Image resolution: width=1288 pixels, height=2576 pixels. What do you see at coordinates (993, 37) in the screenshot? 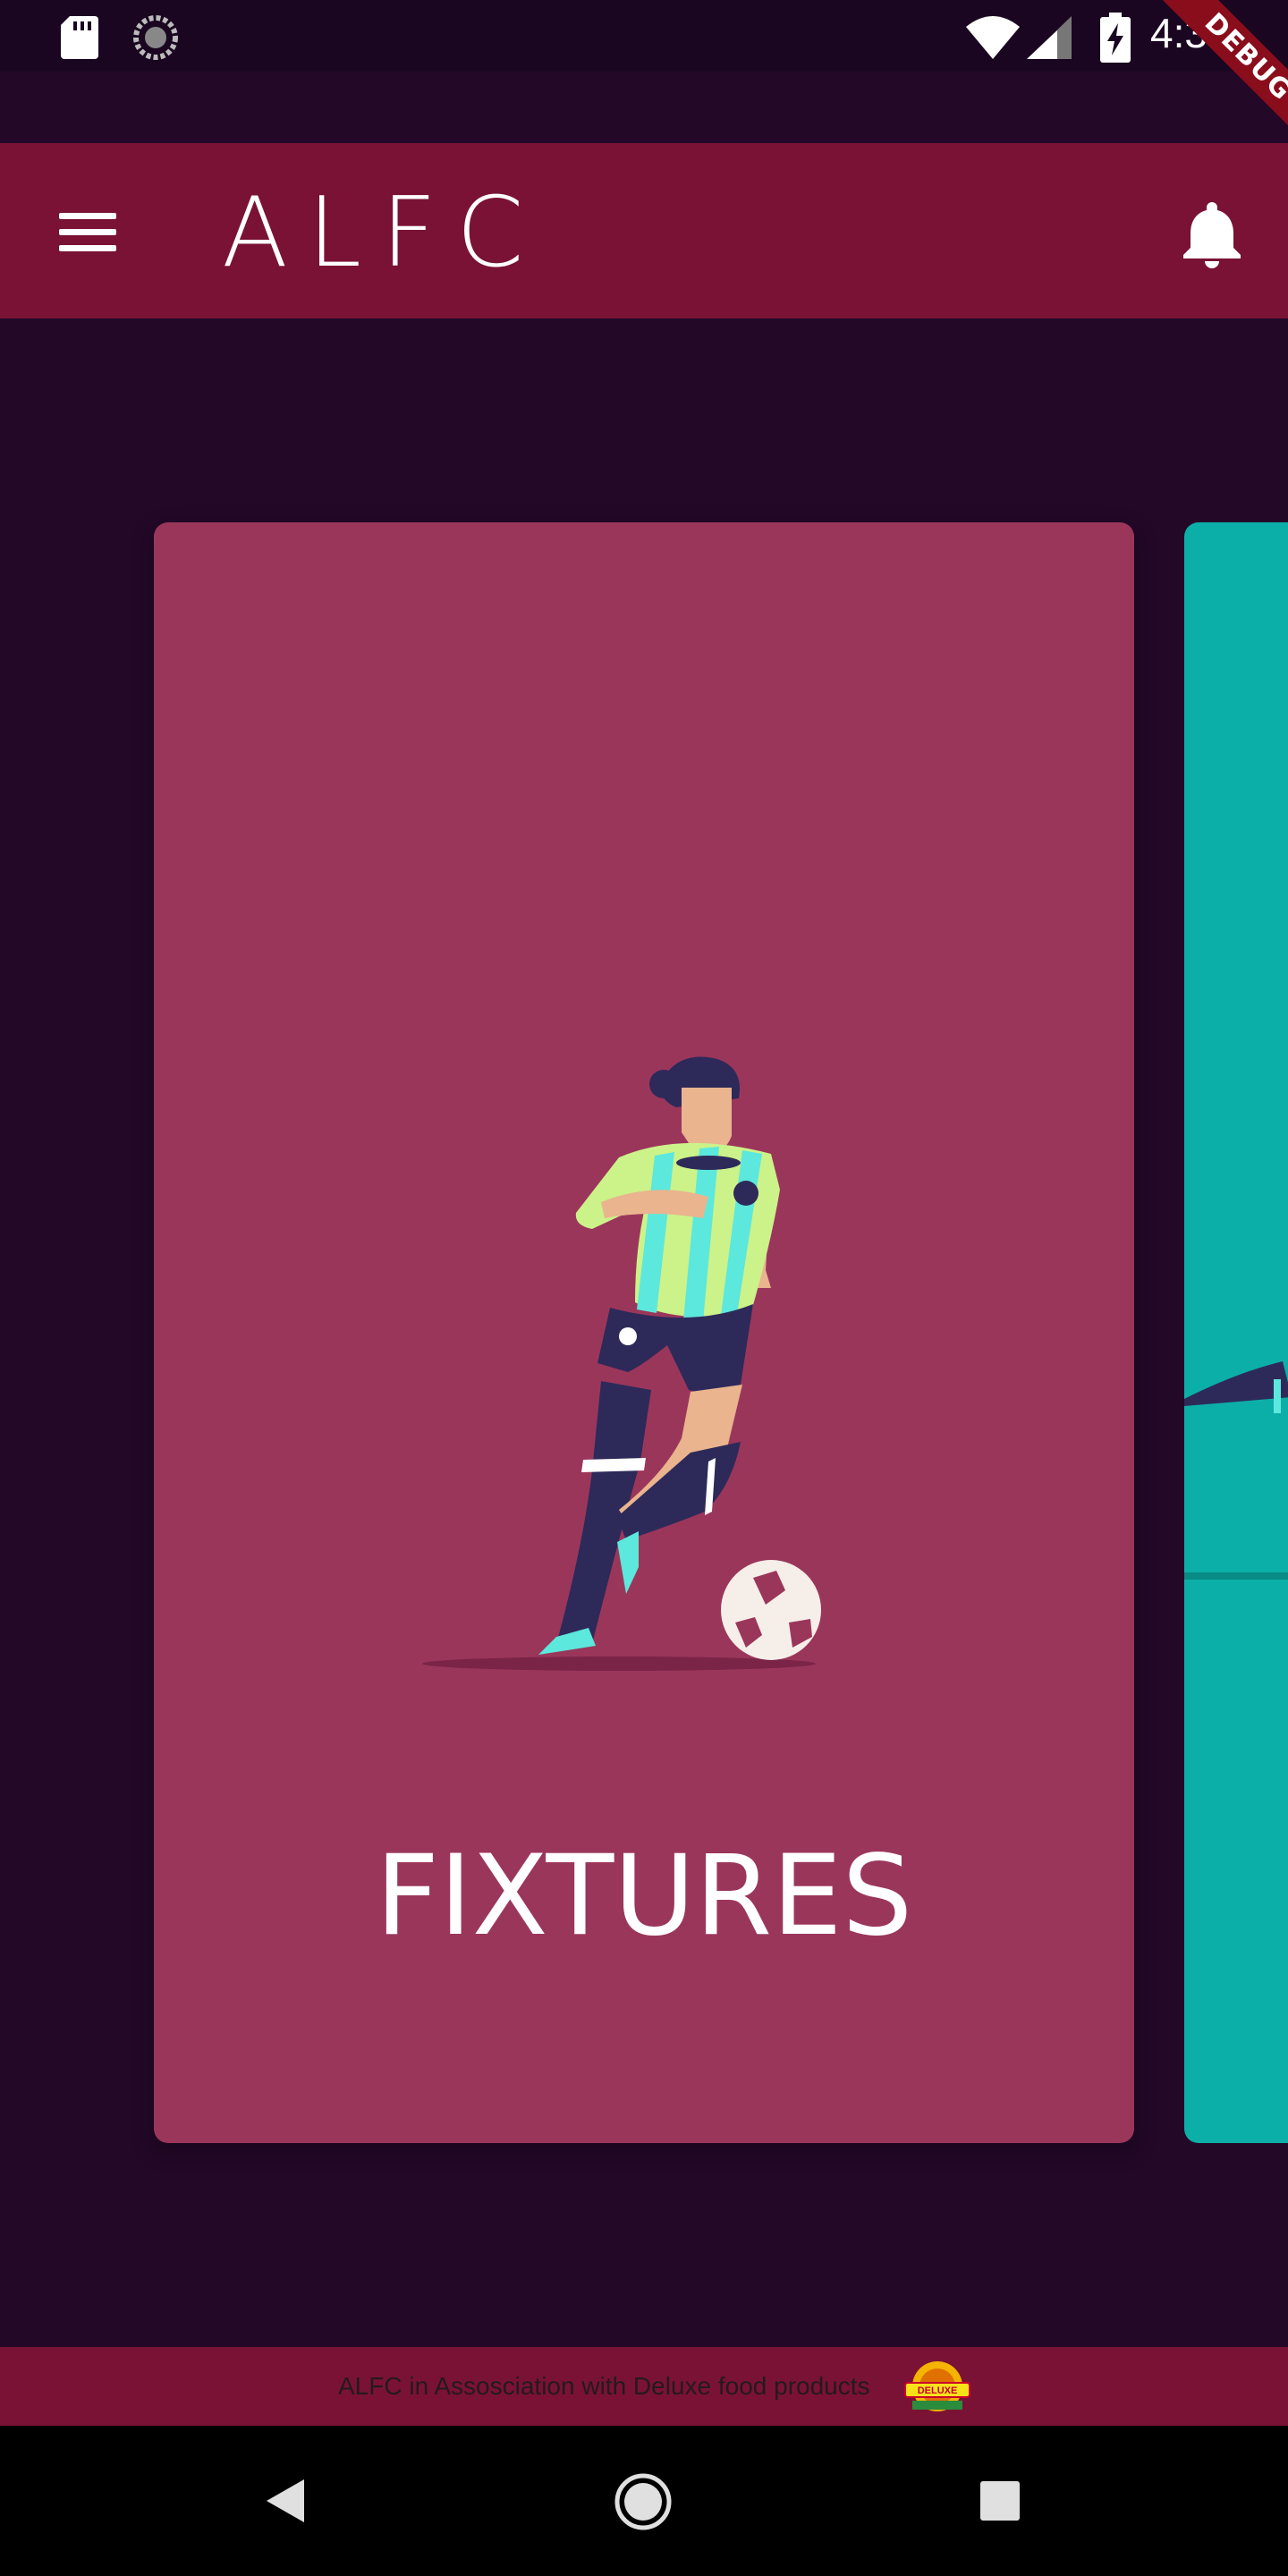
I see `wifi-icon` at bounding box center [993, 37].